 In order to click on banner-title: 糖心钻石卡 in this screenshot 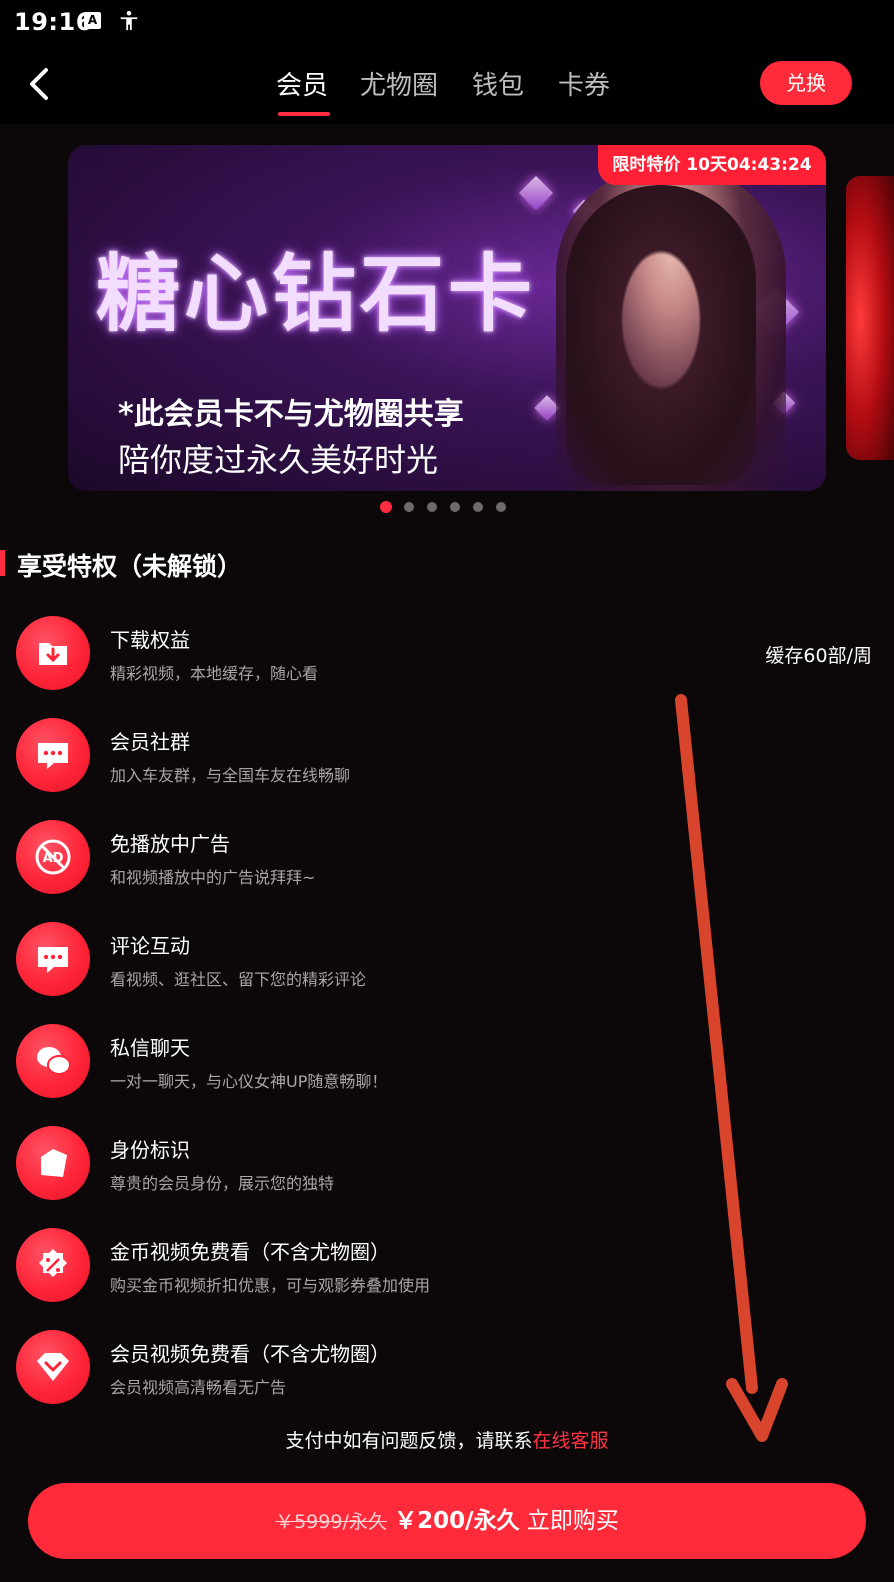, I will do `click(316, 293)`.